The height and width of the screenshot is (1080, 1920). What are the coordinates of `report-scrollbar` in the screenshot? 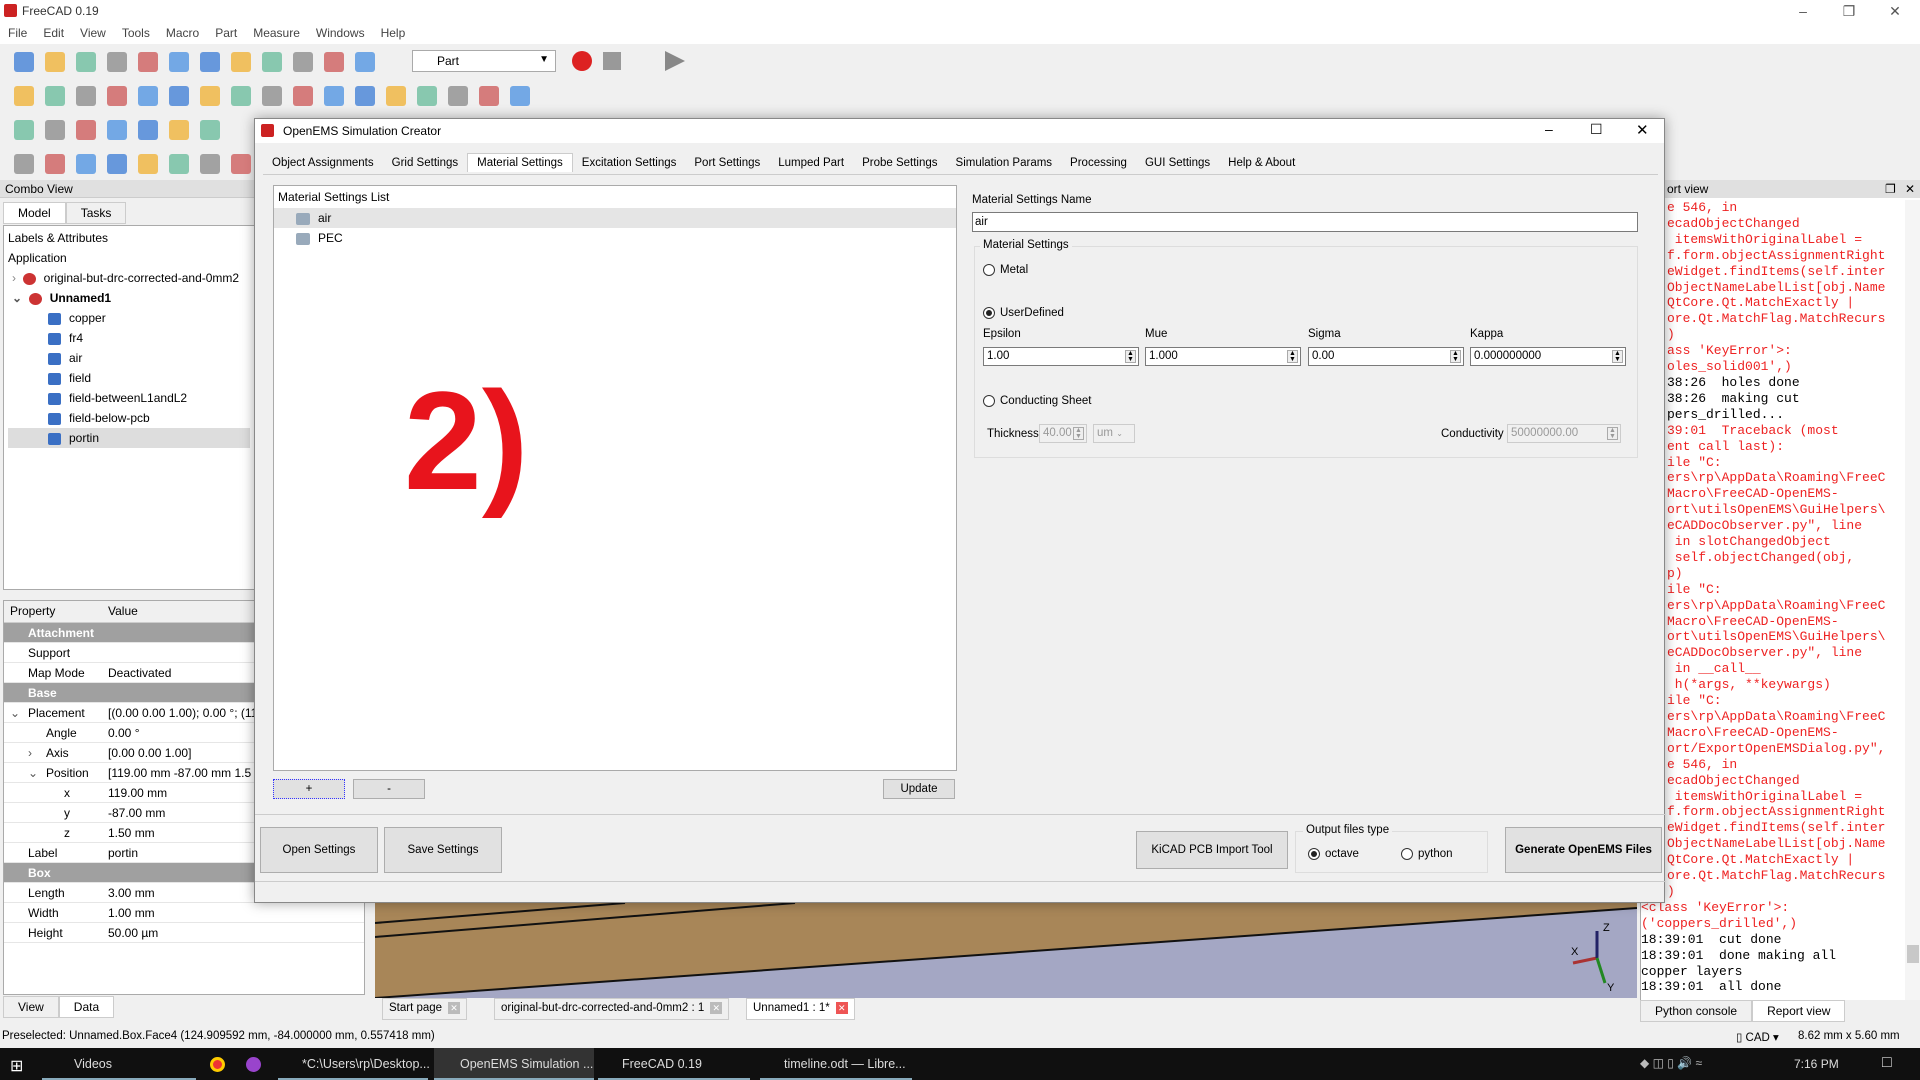 It's located at (1912, 600).